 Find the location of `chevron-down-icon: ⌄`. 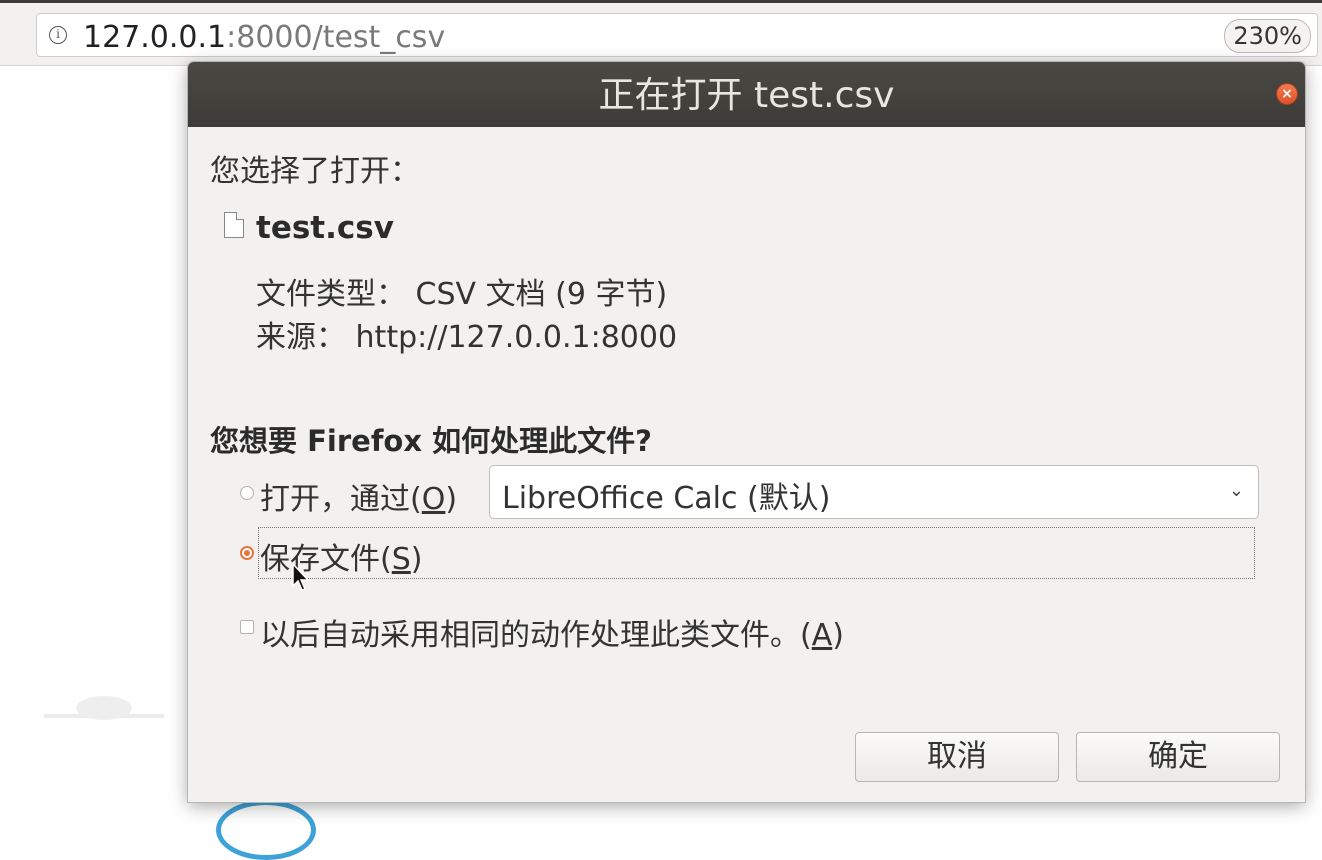

chevron-down-icon: ⌄ is located at coordinates (1236, 490).